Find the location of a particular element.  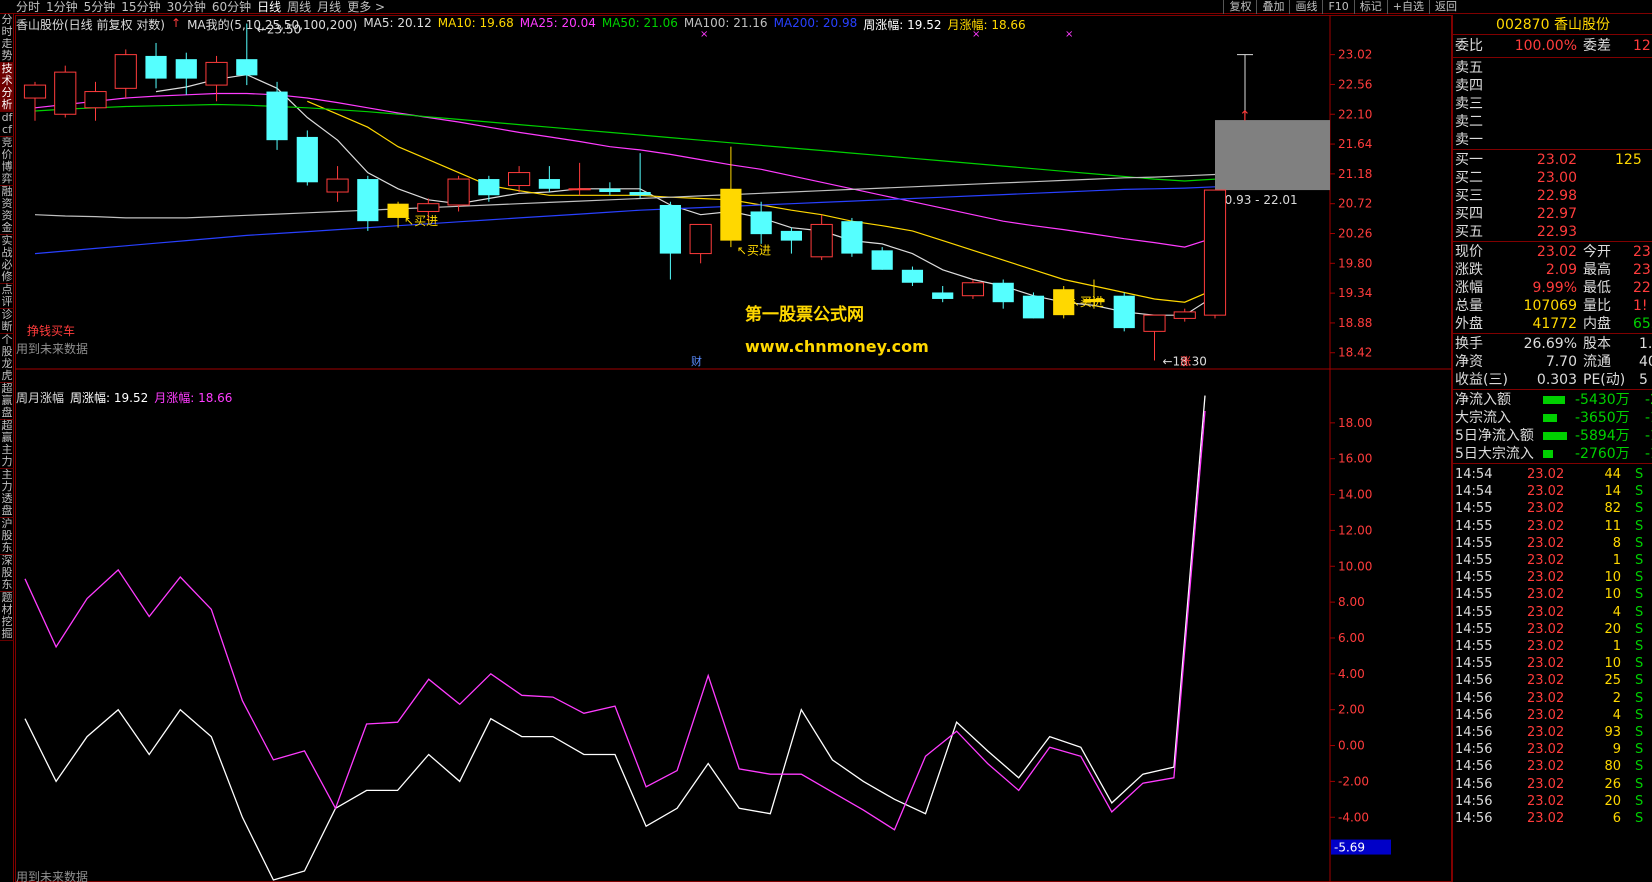

tool-button-4: 标记 is located at coordinates (1370, 7).